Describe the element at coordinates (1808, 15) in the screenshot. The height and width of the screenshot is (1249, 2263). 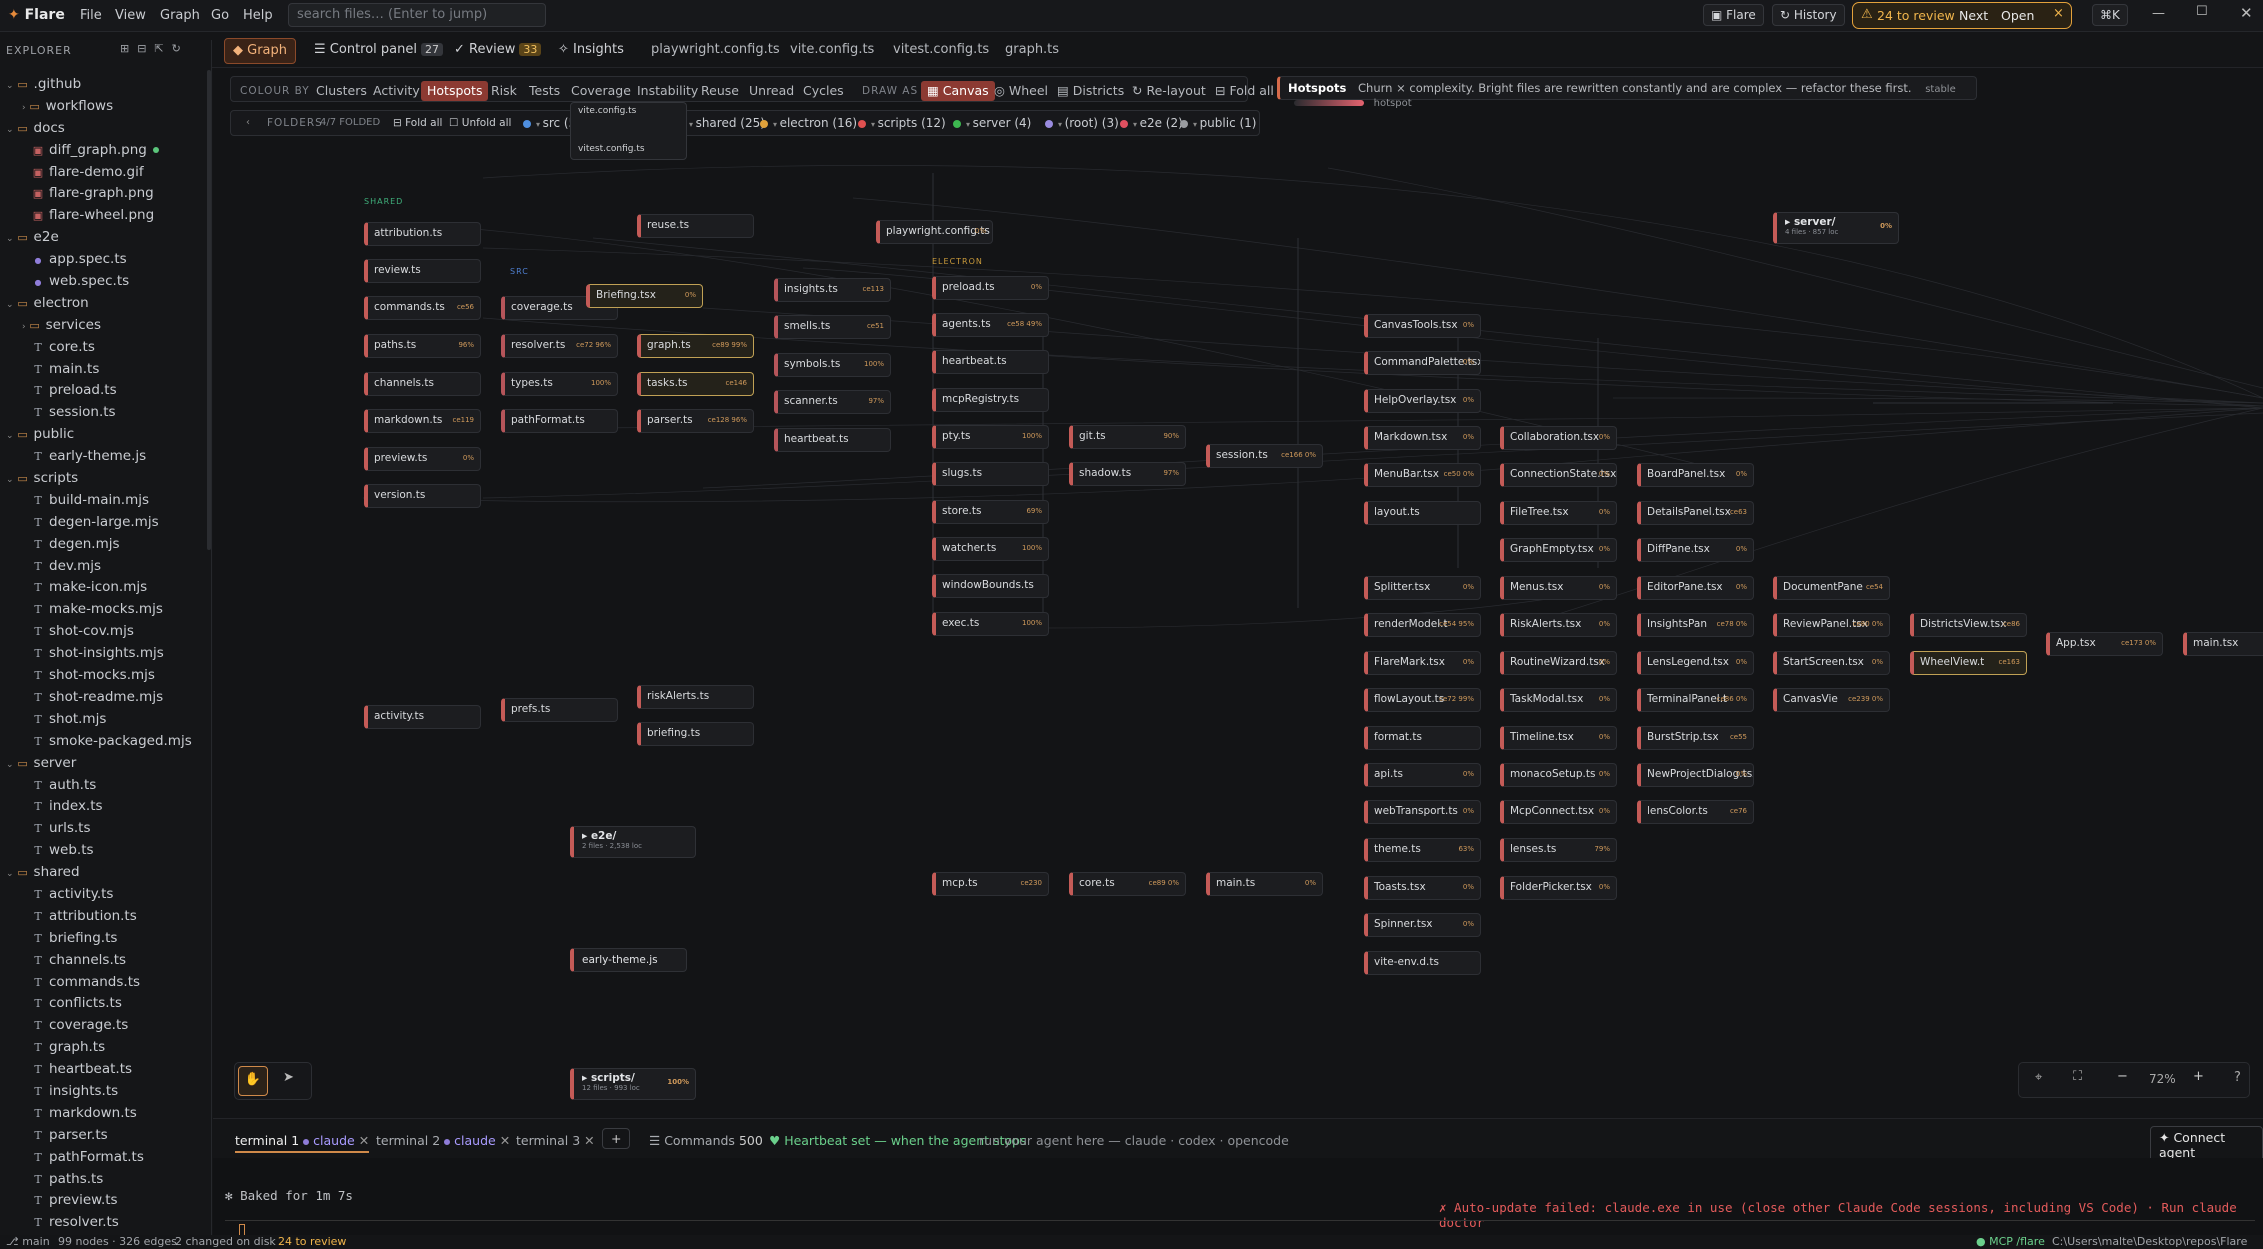
I see `history-button: ↻ History` at that location.